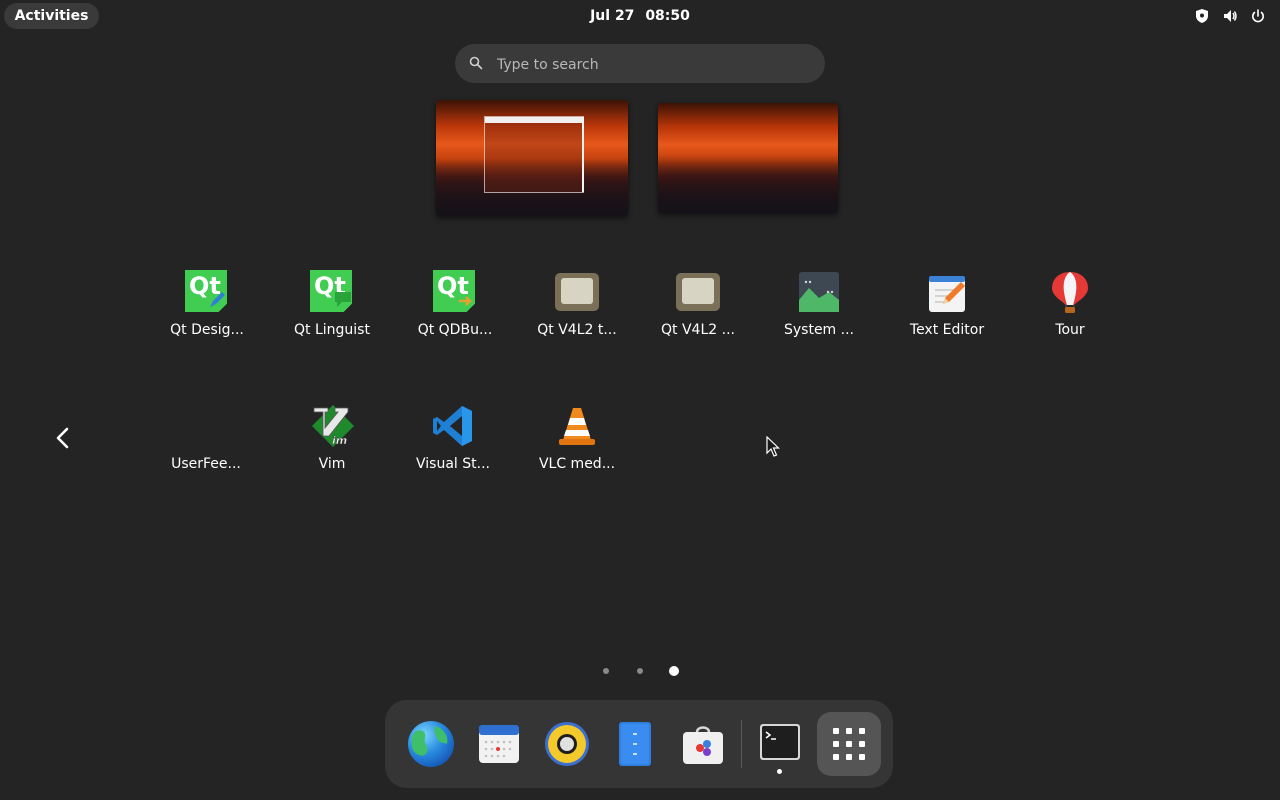 The height and width of the screenshot is (800, 1280). I want to click on calendar-icon, so click(499, 744).